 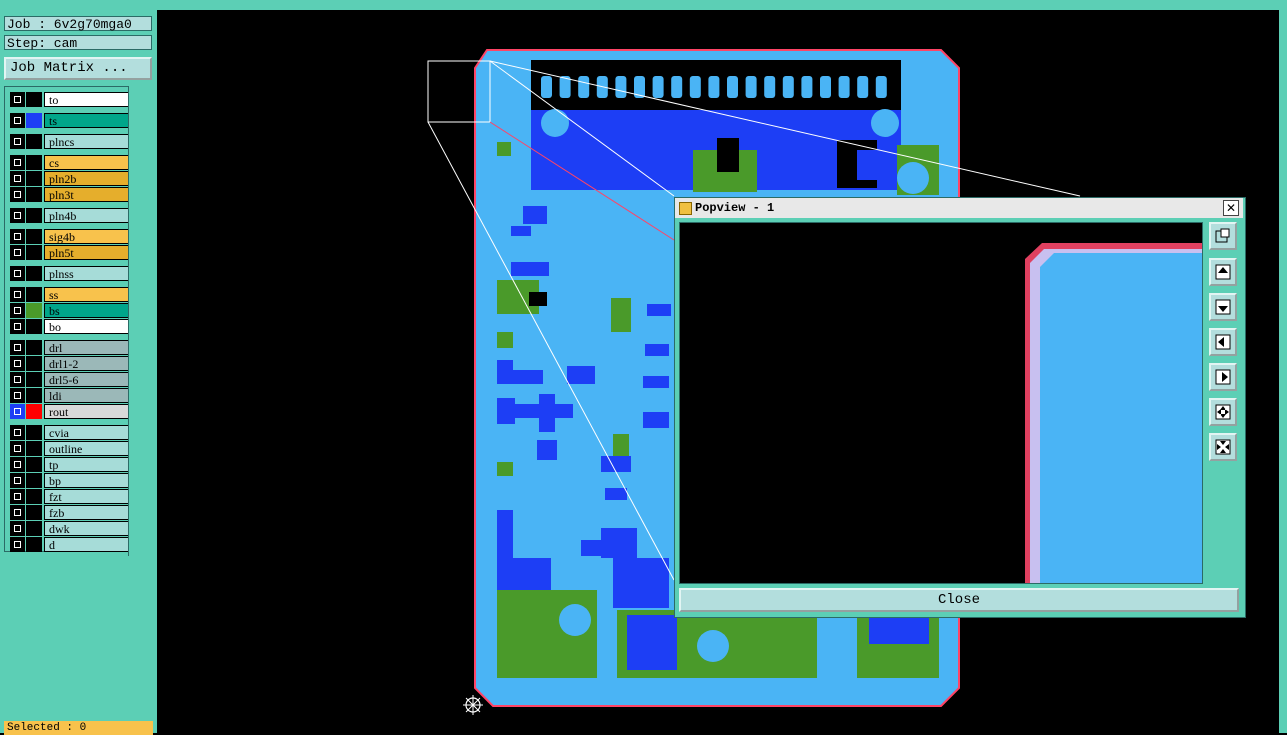 What do you see at coordinates (87, 544) in the screenshot?
I see `layer-label: d` at bounding box center [87, 544].